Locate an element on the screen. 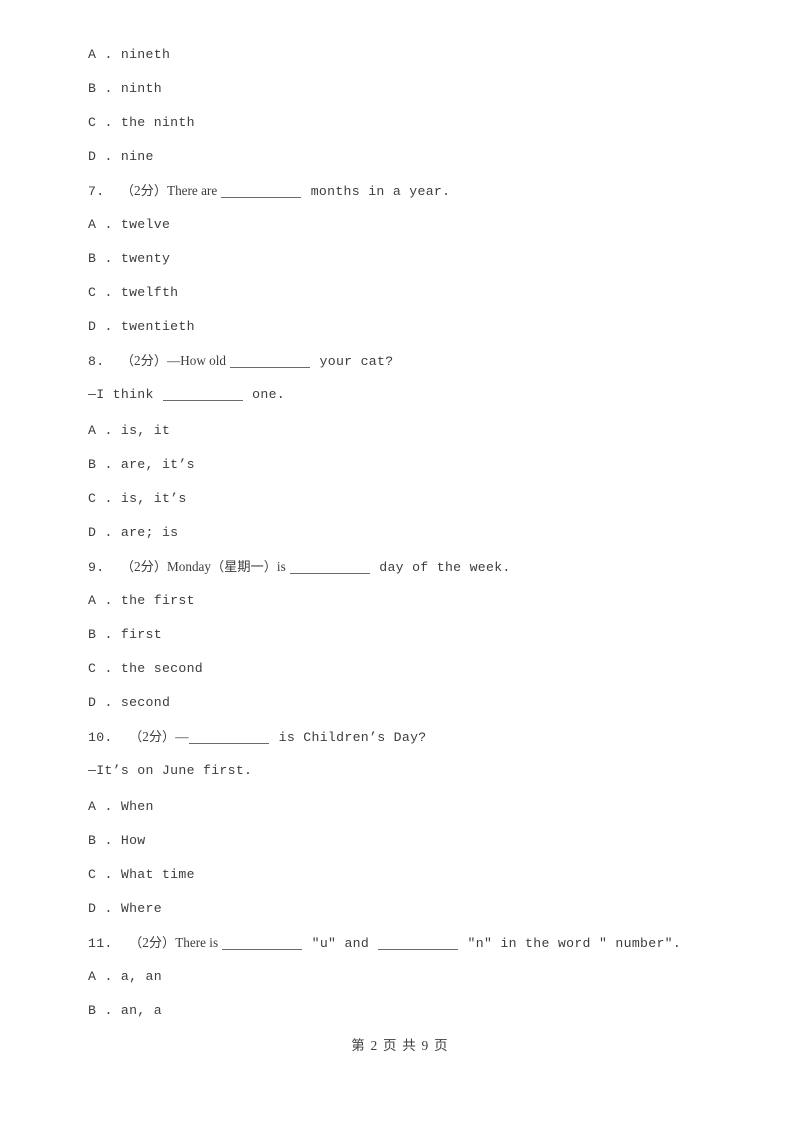 The height and width of the screenshot is (1132, 800). answer-option: C . the ninth is located at coordinates (398, 133).